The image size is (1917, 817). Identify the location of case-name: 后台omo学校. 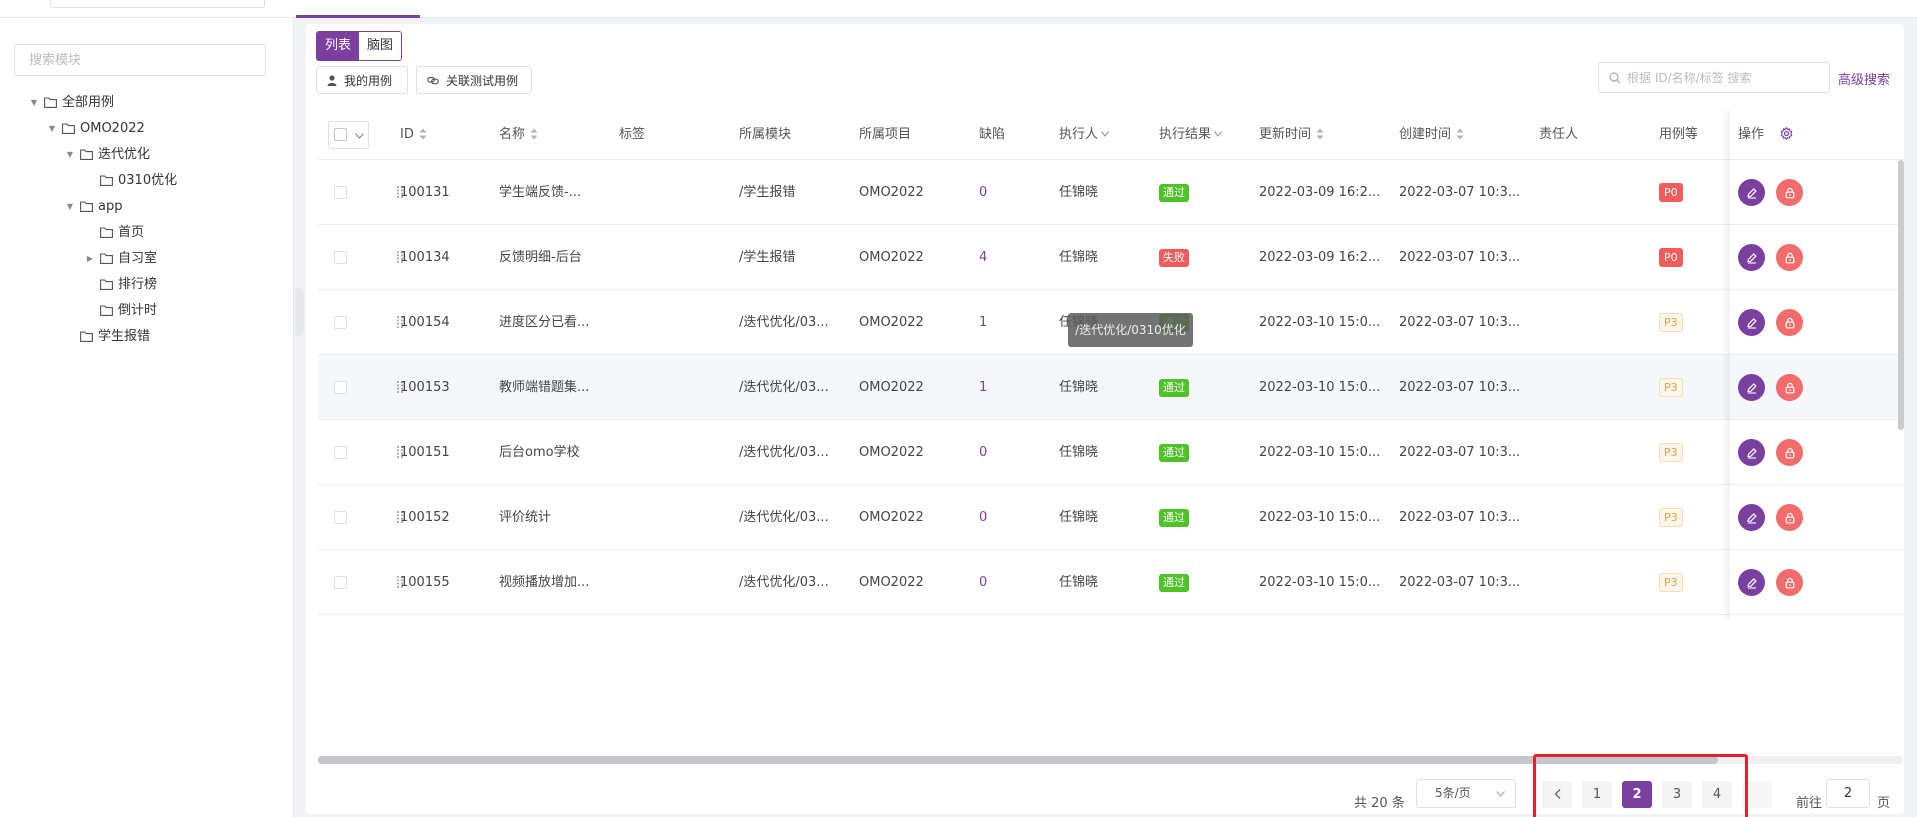
(539, 452).